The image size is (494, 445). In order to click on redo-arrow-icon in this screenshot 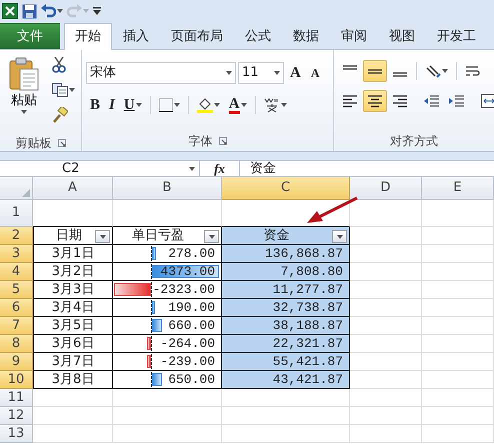, I will do `click(74, 11)`.